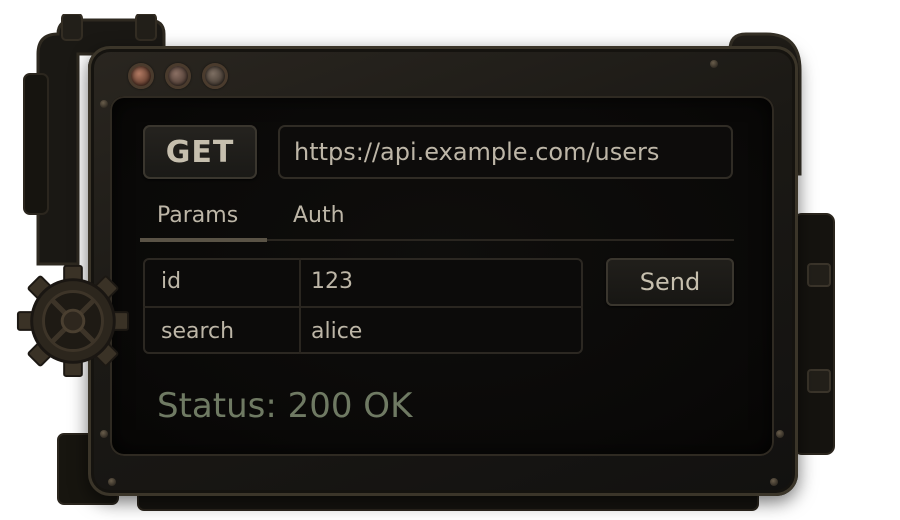  Describe the element at coordinates (505, 152) in the screenshot. I see `url-input: https://api.example.com/users` at that location.